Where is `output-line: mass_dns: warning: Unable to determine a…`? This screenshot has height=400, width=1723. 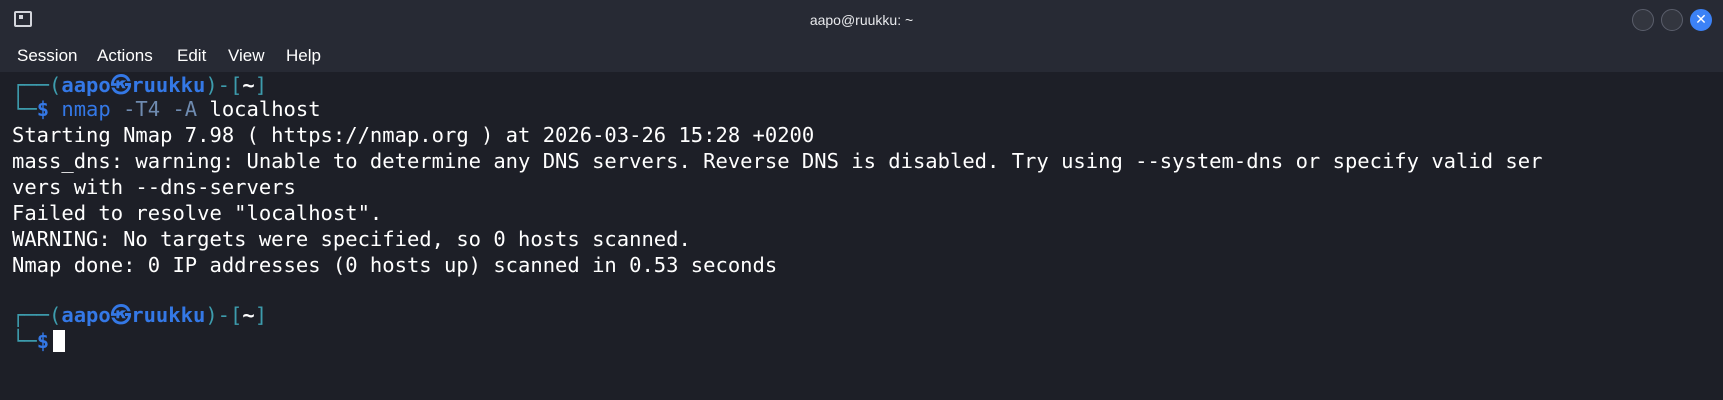 output-line: mass_dns: warning: Unable to determine a… is located at coordinates (777, 161).